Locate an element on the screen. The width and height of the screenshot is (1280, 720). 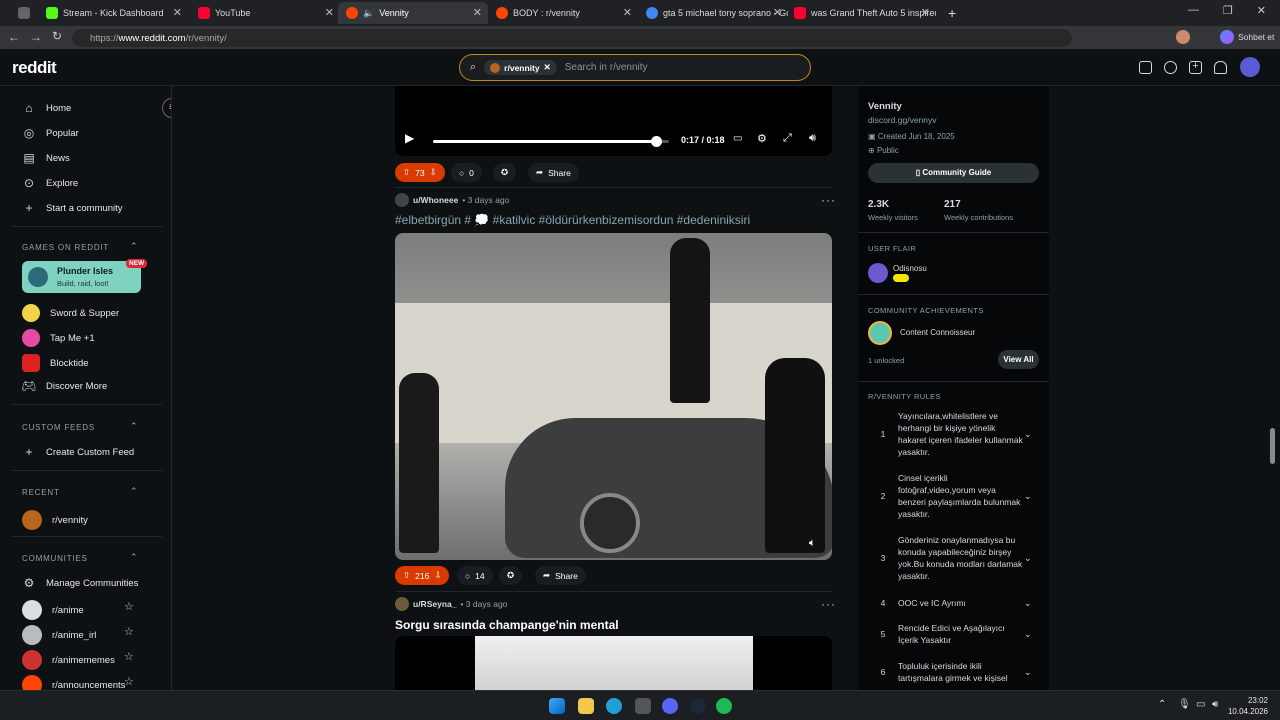
game-sword-supper: Sword & Supper is located at coordinates (70, 313).